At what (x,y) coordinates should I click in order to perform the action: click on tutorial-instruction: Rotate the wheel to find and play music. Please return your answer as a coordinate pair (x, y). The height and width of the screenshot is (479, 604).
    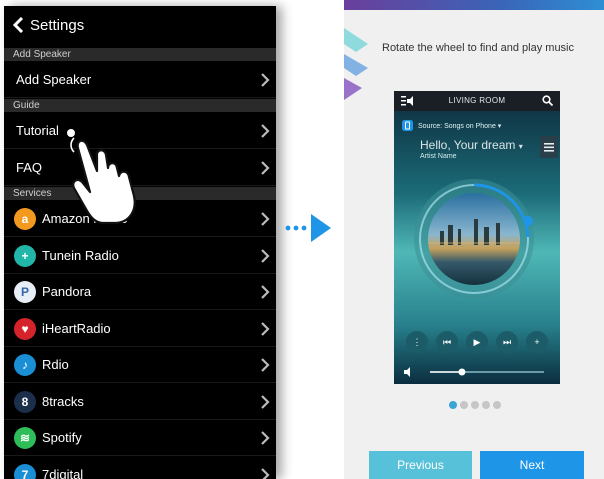
    Looking at the image, I should click on (478, 48).